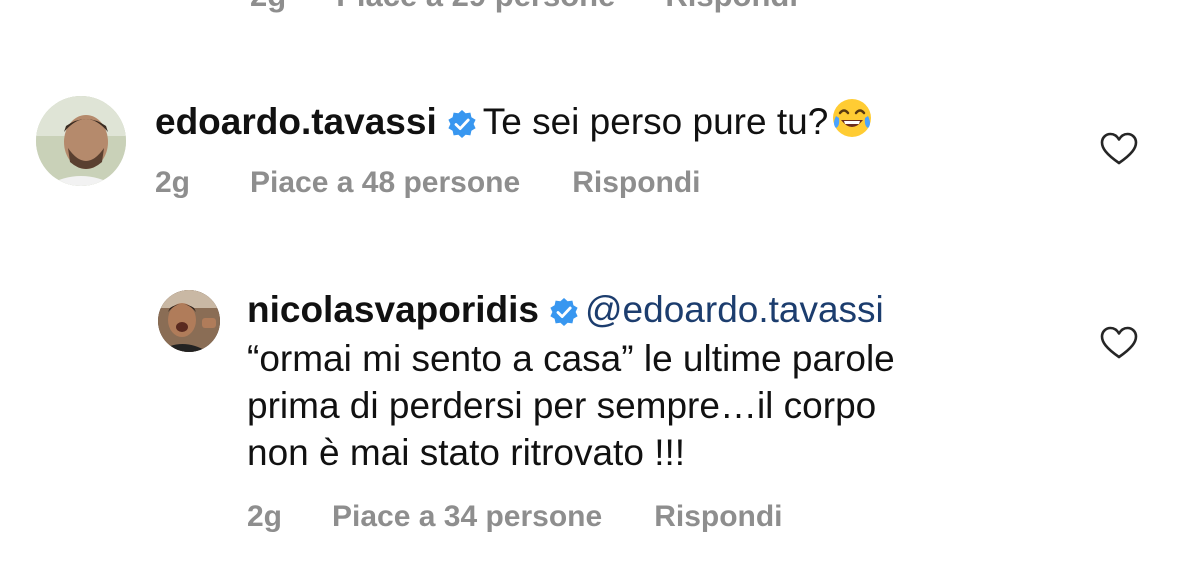 This screenshot has width=1200, height=585. I want to click on username-link: nicolasvaporidis, so click(393, 309).